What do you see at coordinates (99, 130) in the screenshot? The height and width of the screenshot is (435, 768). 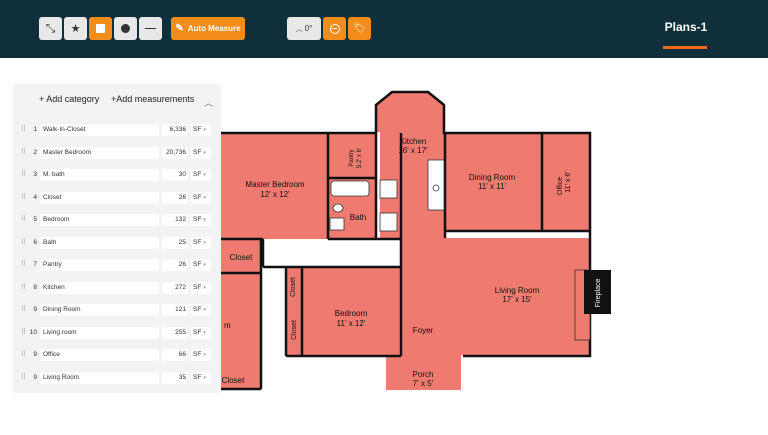 I see `measurement-name-field: Walk-In-Closet` at bounding box center [99, 130].